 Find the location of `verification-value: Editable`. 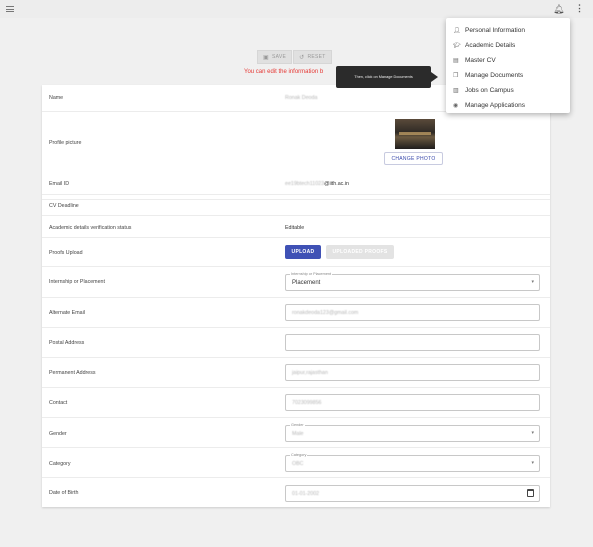

verification-value: Editable is located at coordinates (295, 228).